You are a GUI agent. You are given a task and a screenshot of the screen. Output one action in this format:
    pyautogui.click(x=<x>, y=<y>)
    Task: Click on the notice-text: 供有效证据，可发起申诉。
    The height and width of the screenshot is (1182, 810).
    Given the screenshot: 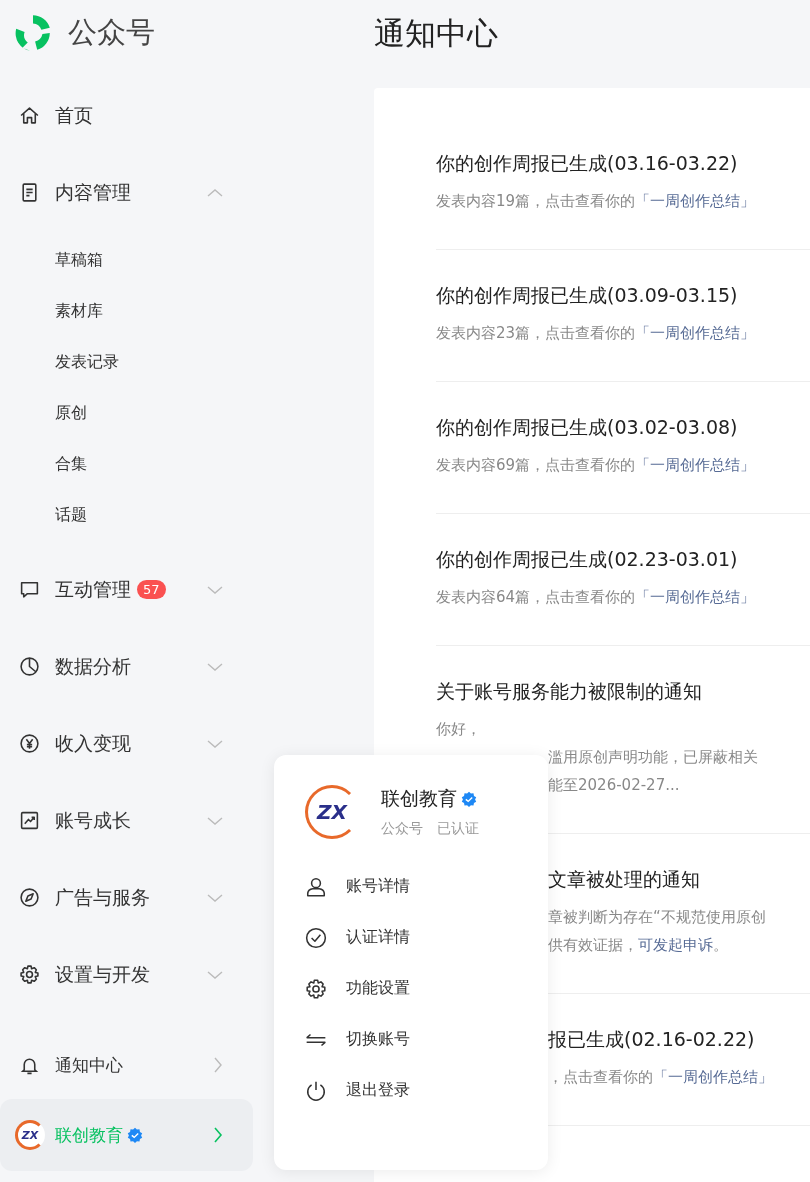 What is the action you would take?
    pyautogui.click(x=638, y=945)
    